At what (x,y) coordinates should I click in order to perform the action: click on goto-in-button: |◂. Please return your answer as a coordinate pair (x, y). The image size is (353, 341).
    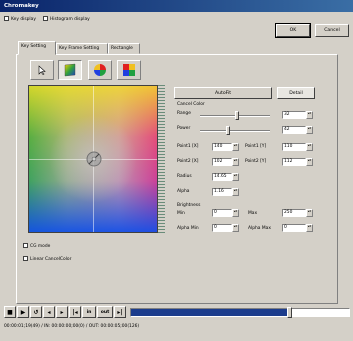
    Looking at the image, I should click on (75, 312).